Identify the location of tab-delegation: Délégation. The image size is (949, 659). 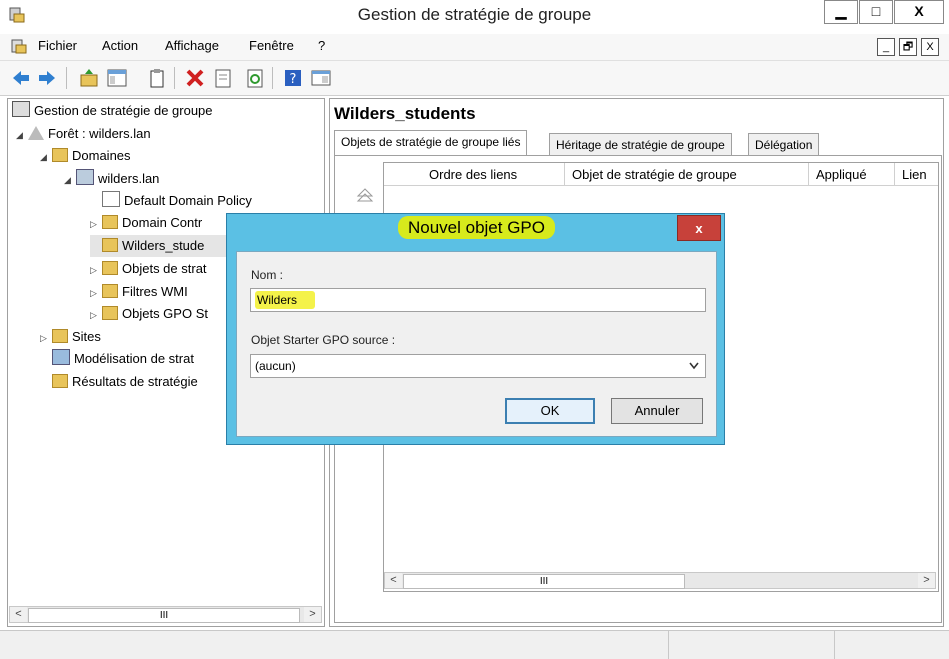
(784, 144).